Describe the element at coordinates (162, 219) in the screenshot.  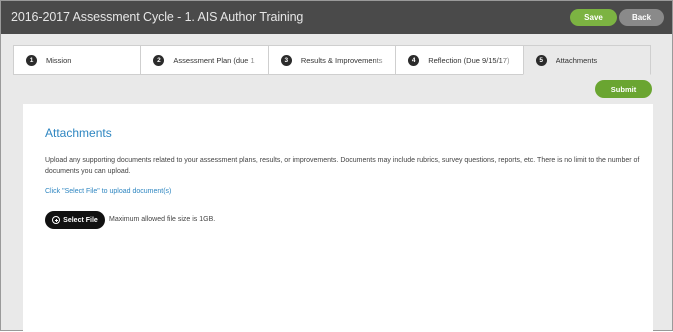
I see `max-file-size-note: Maximum allowed file size is 1GB.` at that location.